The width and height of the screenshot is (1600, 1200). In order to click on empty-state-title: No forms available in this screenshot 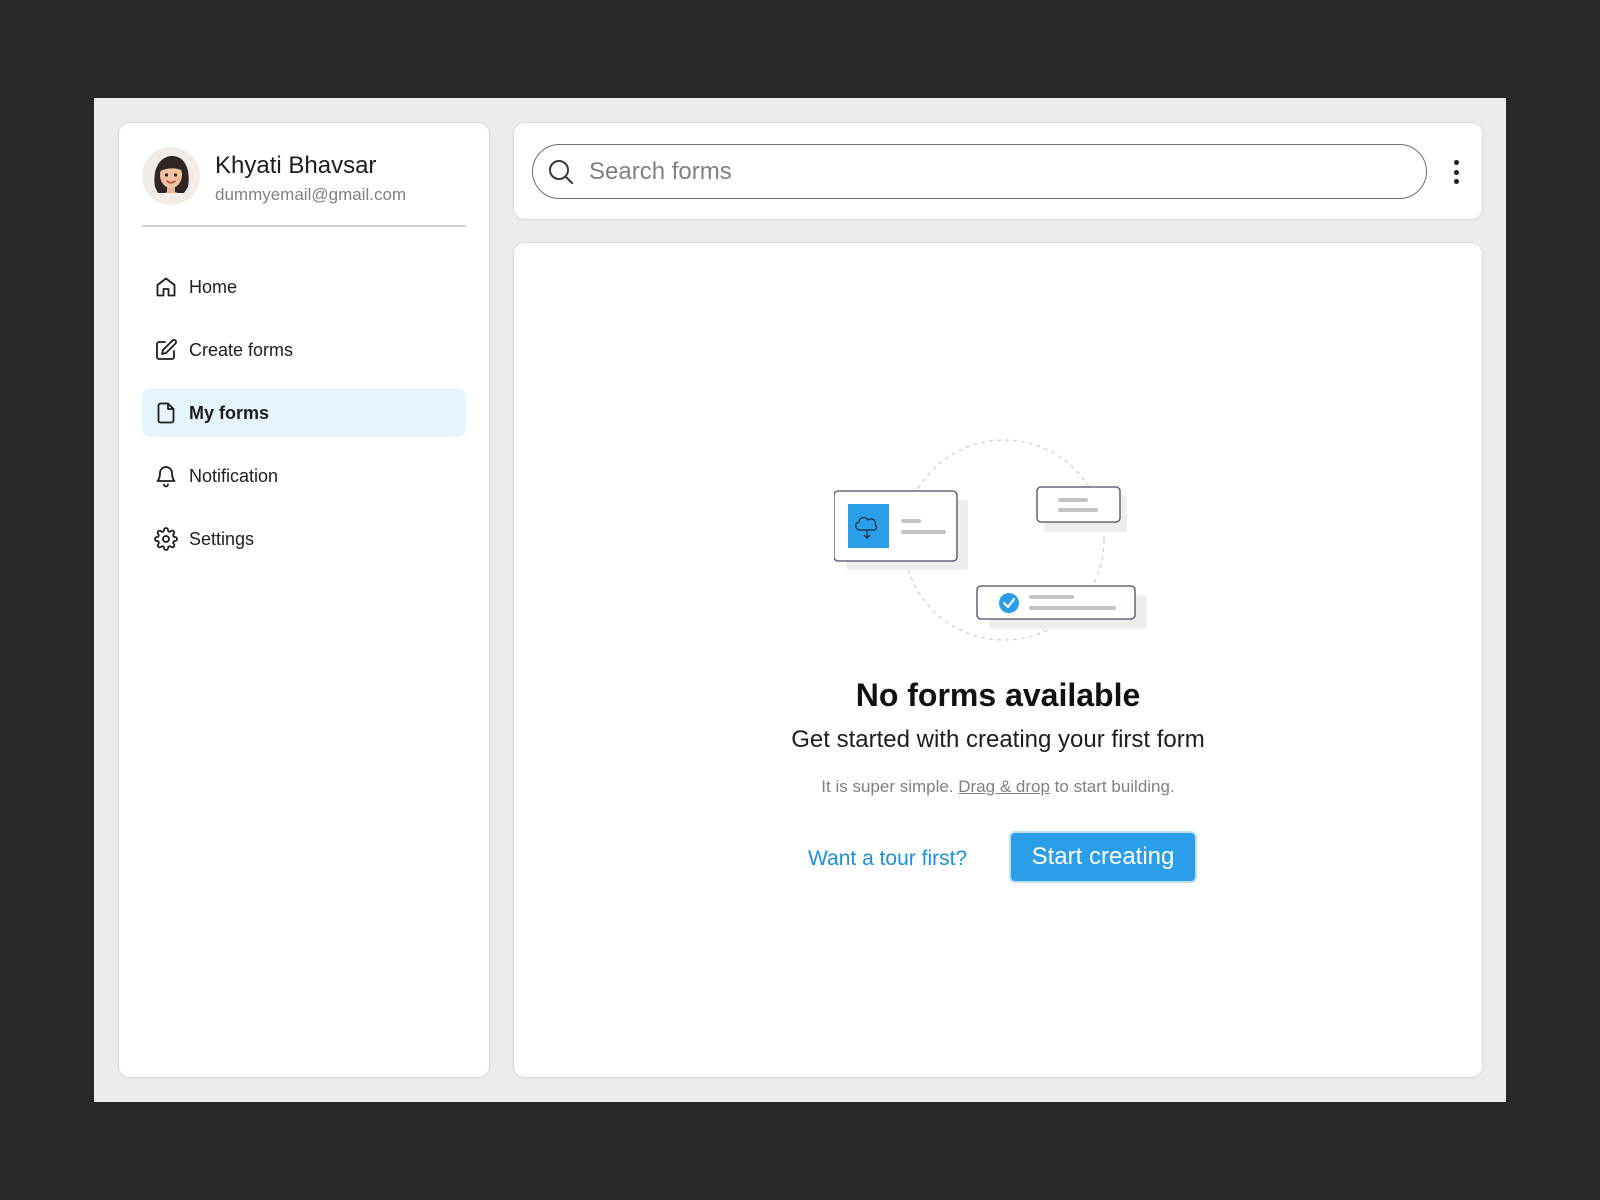, I will do `click(998, 695)`.